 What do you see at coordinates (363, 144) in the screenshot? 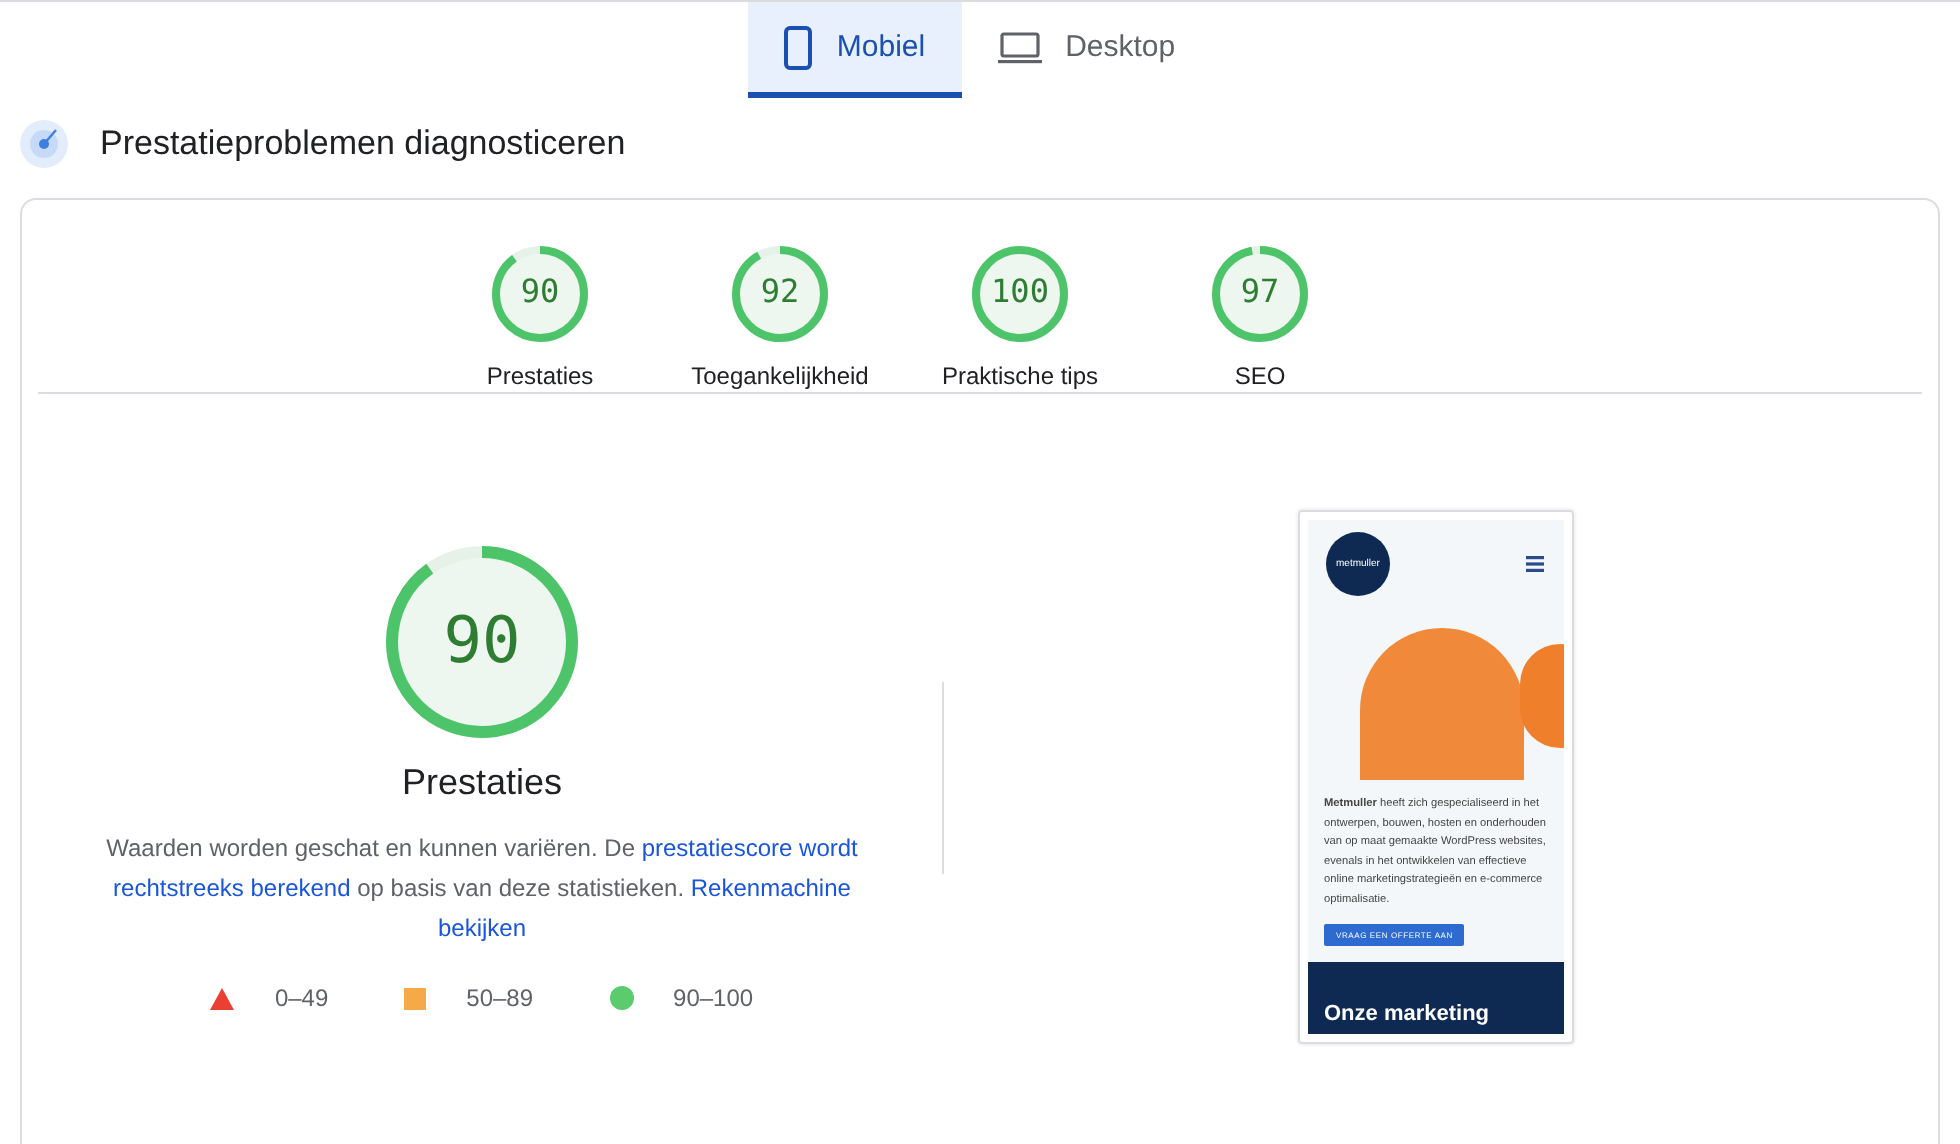
I see `section-heading: Prestatieproblemen diagnosticeren` at bounding box center [363, 144].